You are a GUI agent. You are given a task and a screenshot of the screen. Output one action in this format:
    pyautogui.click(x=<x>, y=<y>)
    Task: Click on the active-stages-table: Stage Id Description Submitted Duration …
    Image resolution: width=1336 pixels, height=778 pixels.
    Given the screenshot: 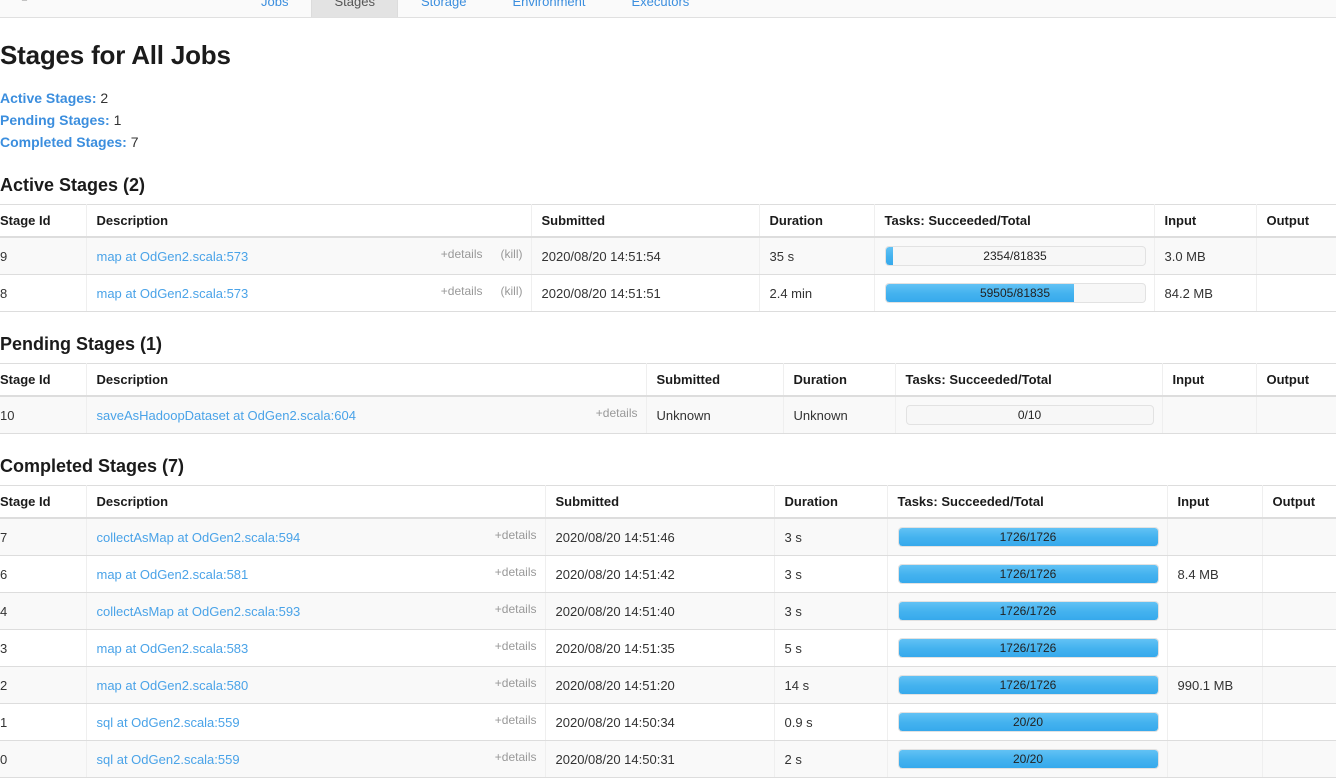 What is the action you would take?
    pyautogui.click(x=668, y=258)
    